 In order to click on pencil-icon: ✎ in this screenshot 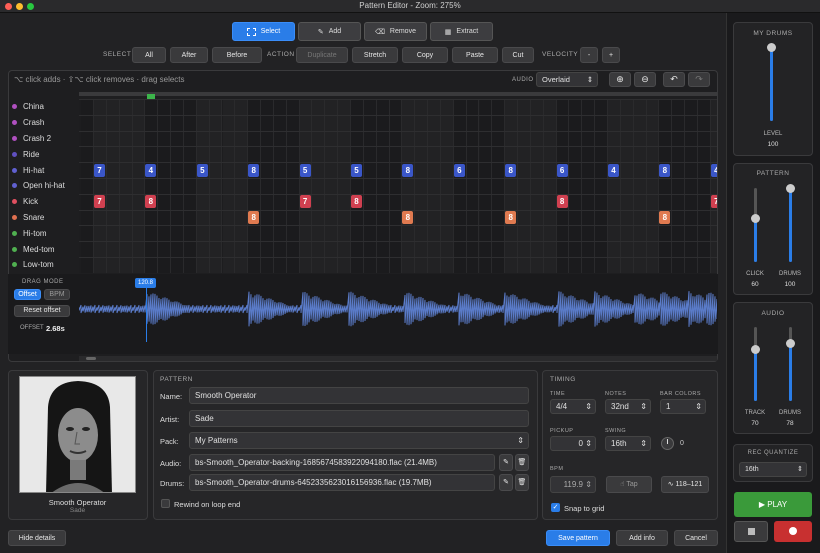, I will do `click(320, 32)`.